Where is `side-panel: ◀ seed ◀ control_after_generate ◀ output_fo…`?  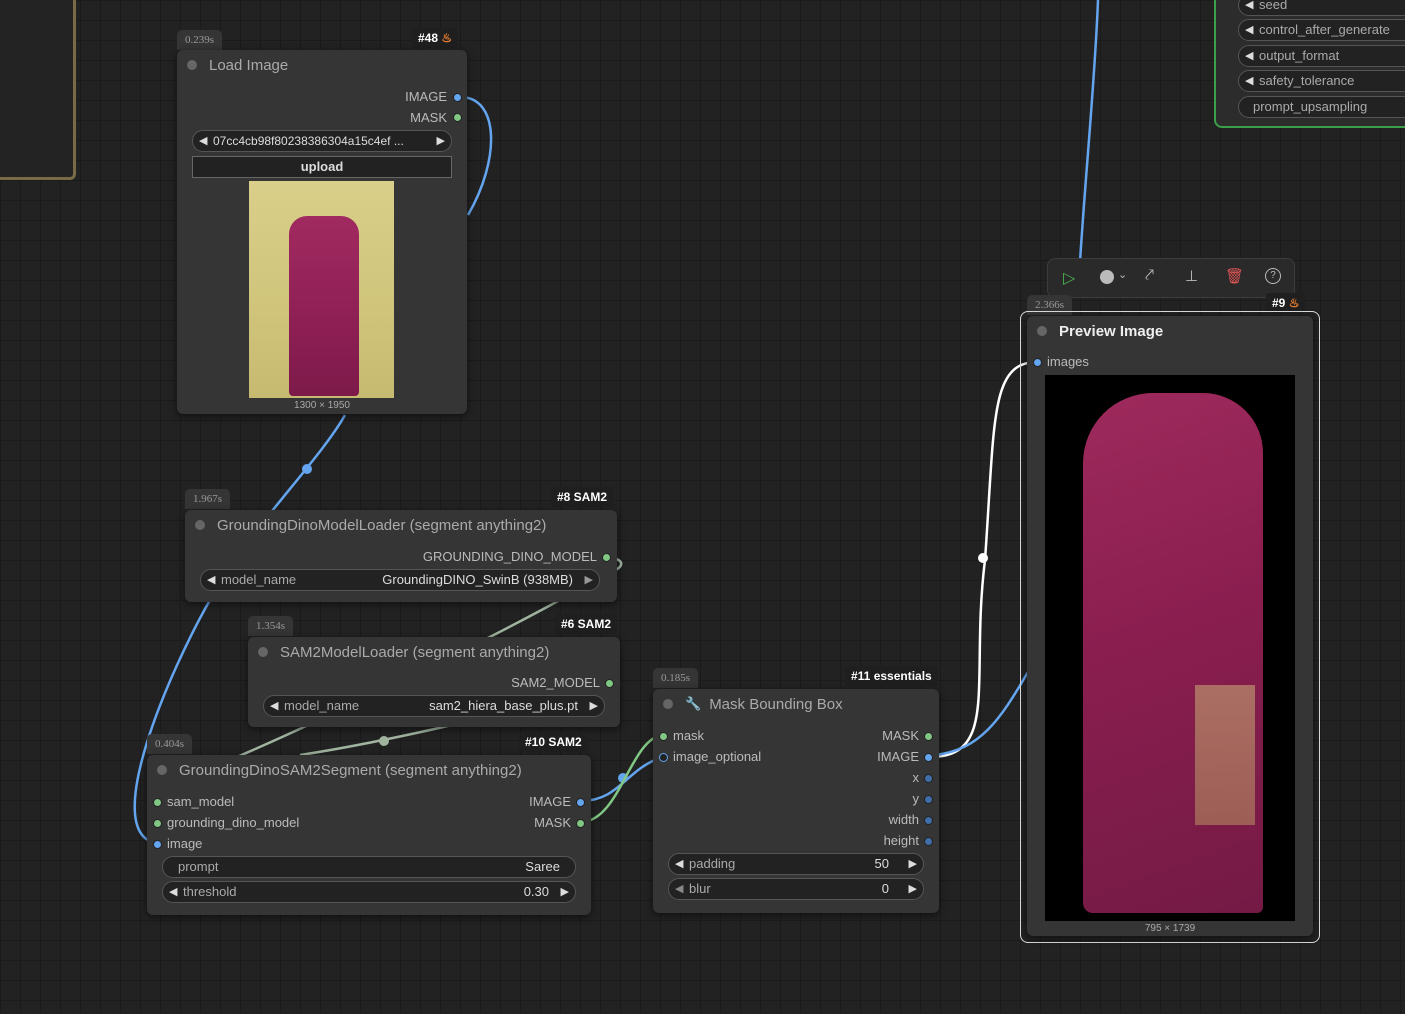
side-panel: ◀ seed ◀ control_after_generate ◀ output_fo… is located at coordinates (1309, 64).